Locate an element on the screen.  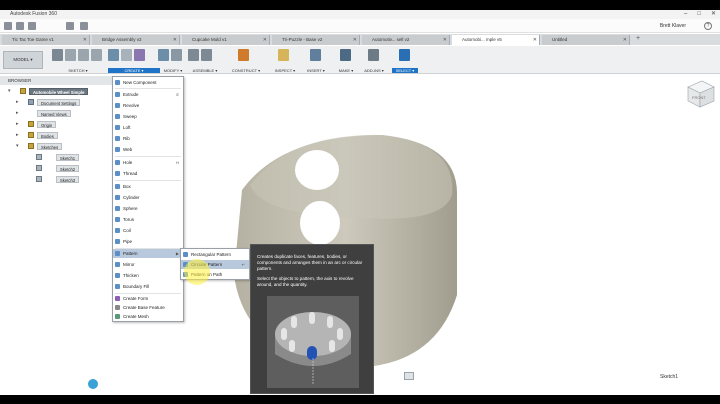
tab-automotive-assembly: Automotiv... sell v2 ✕ is located at coordinates (406, 40).